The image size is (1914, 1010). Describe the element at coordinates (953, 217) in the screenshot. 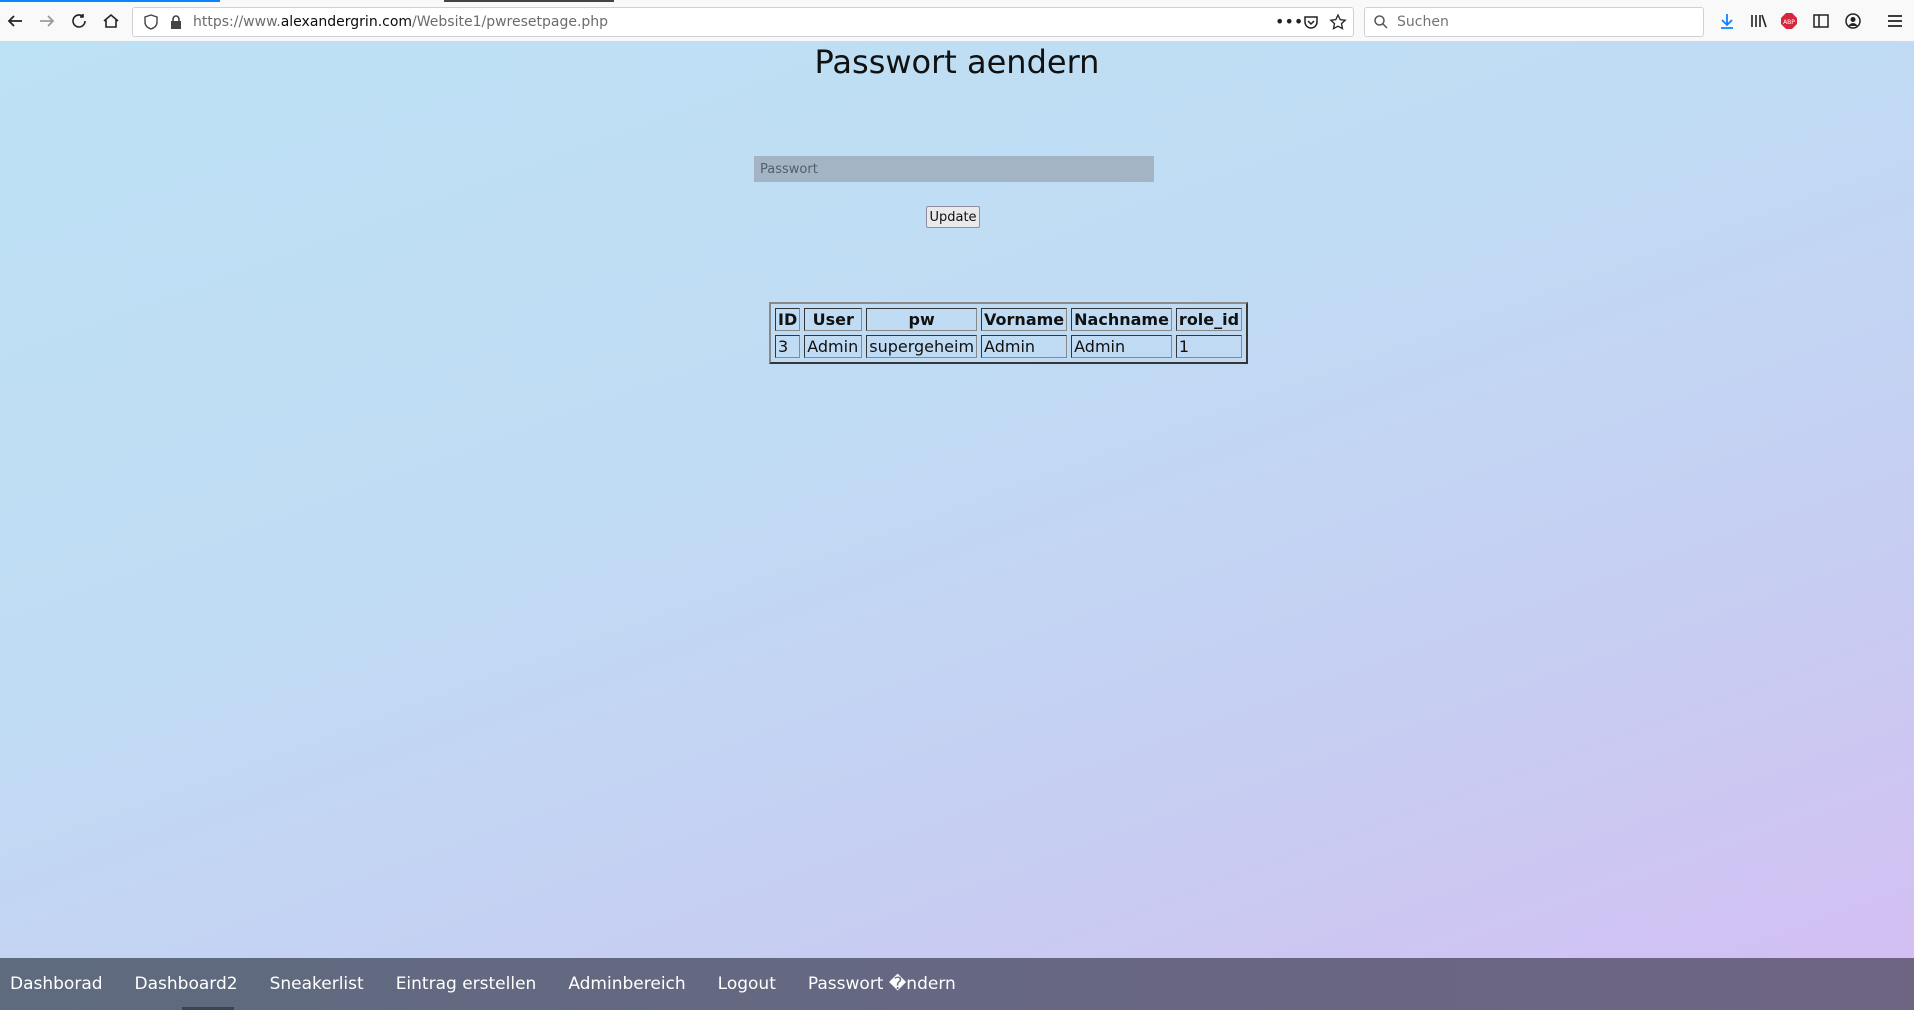

I see `update-button: Update` at that location.